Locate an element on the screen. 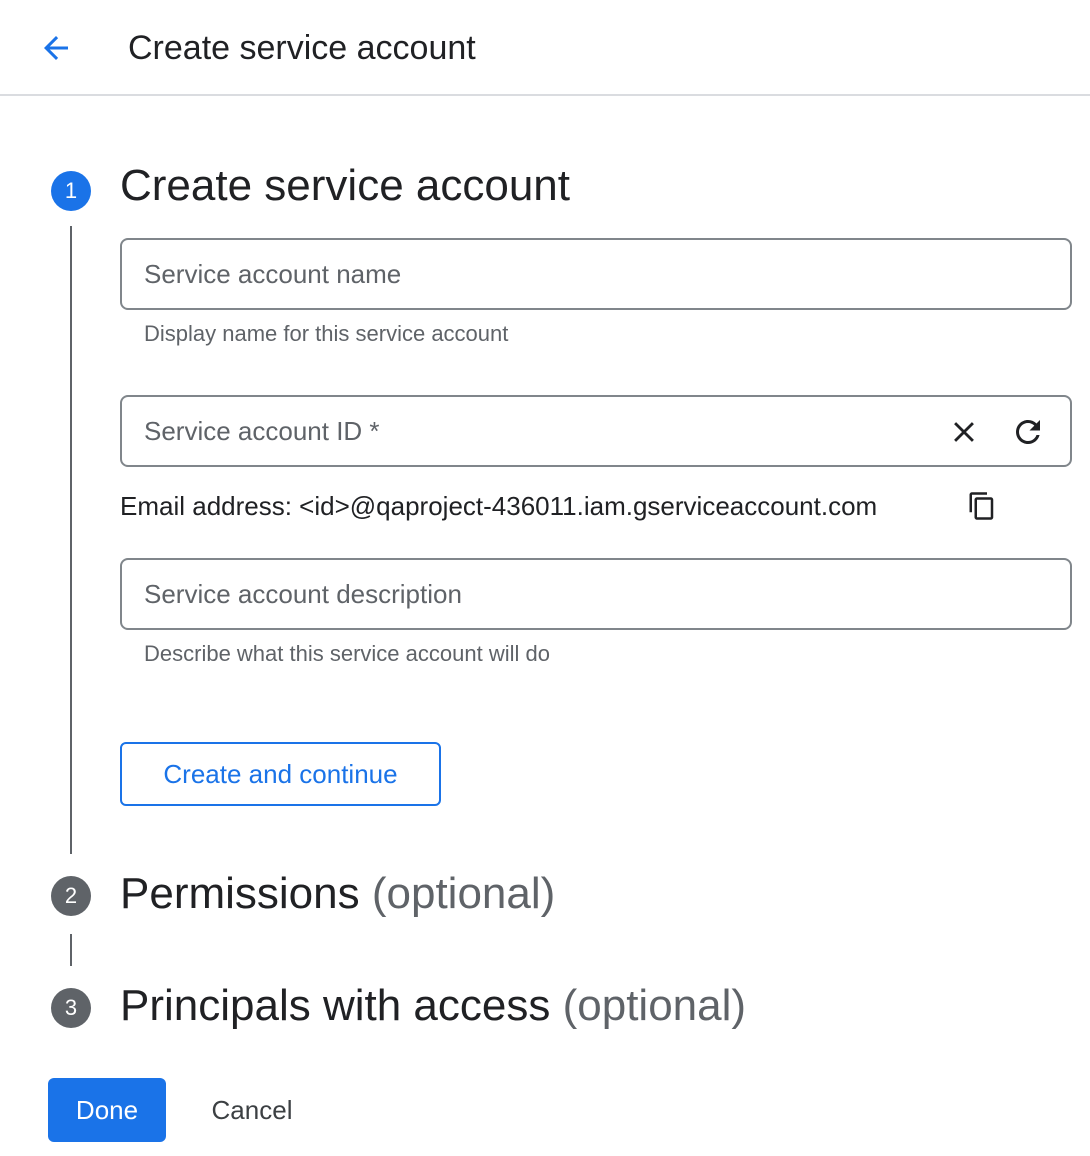 The width and height of the screenshot is (1090, 1156). step-2-title: Permissions (optional) is located at coordinates (337, 894).